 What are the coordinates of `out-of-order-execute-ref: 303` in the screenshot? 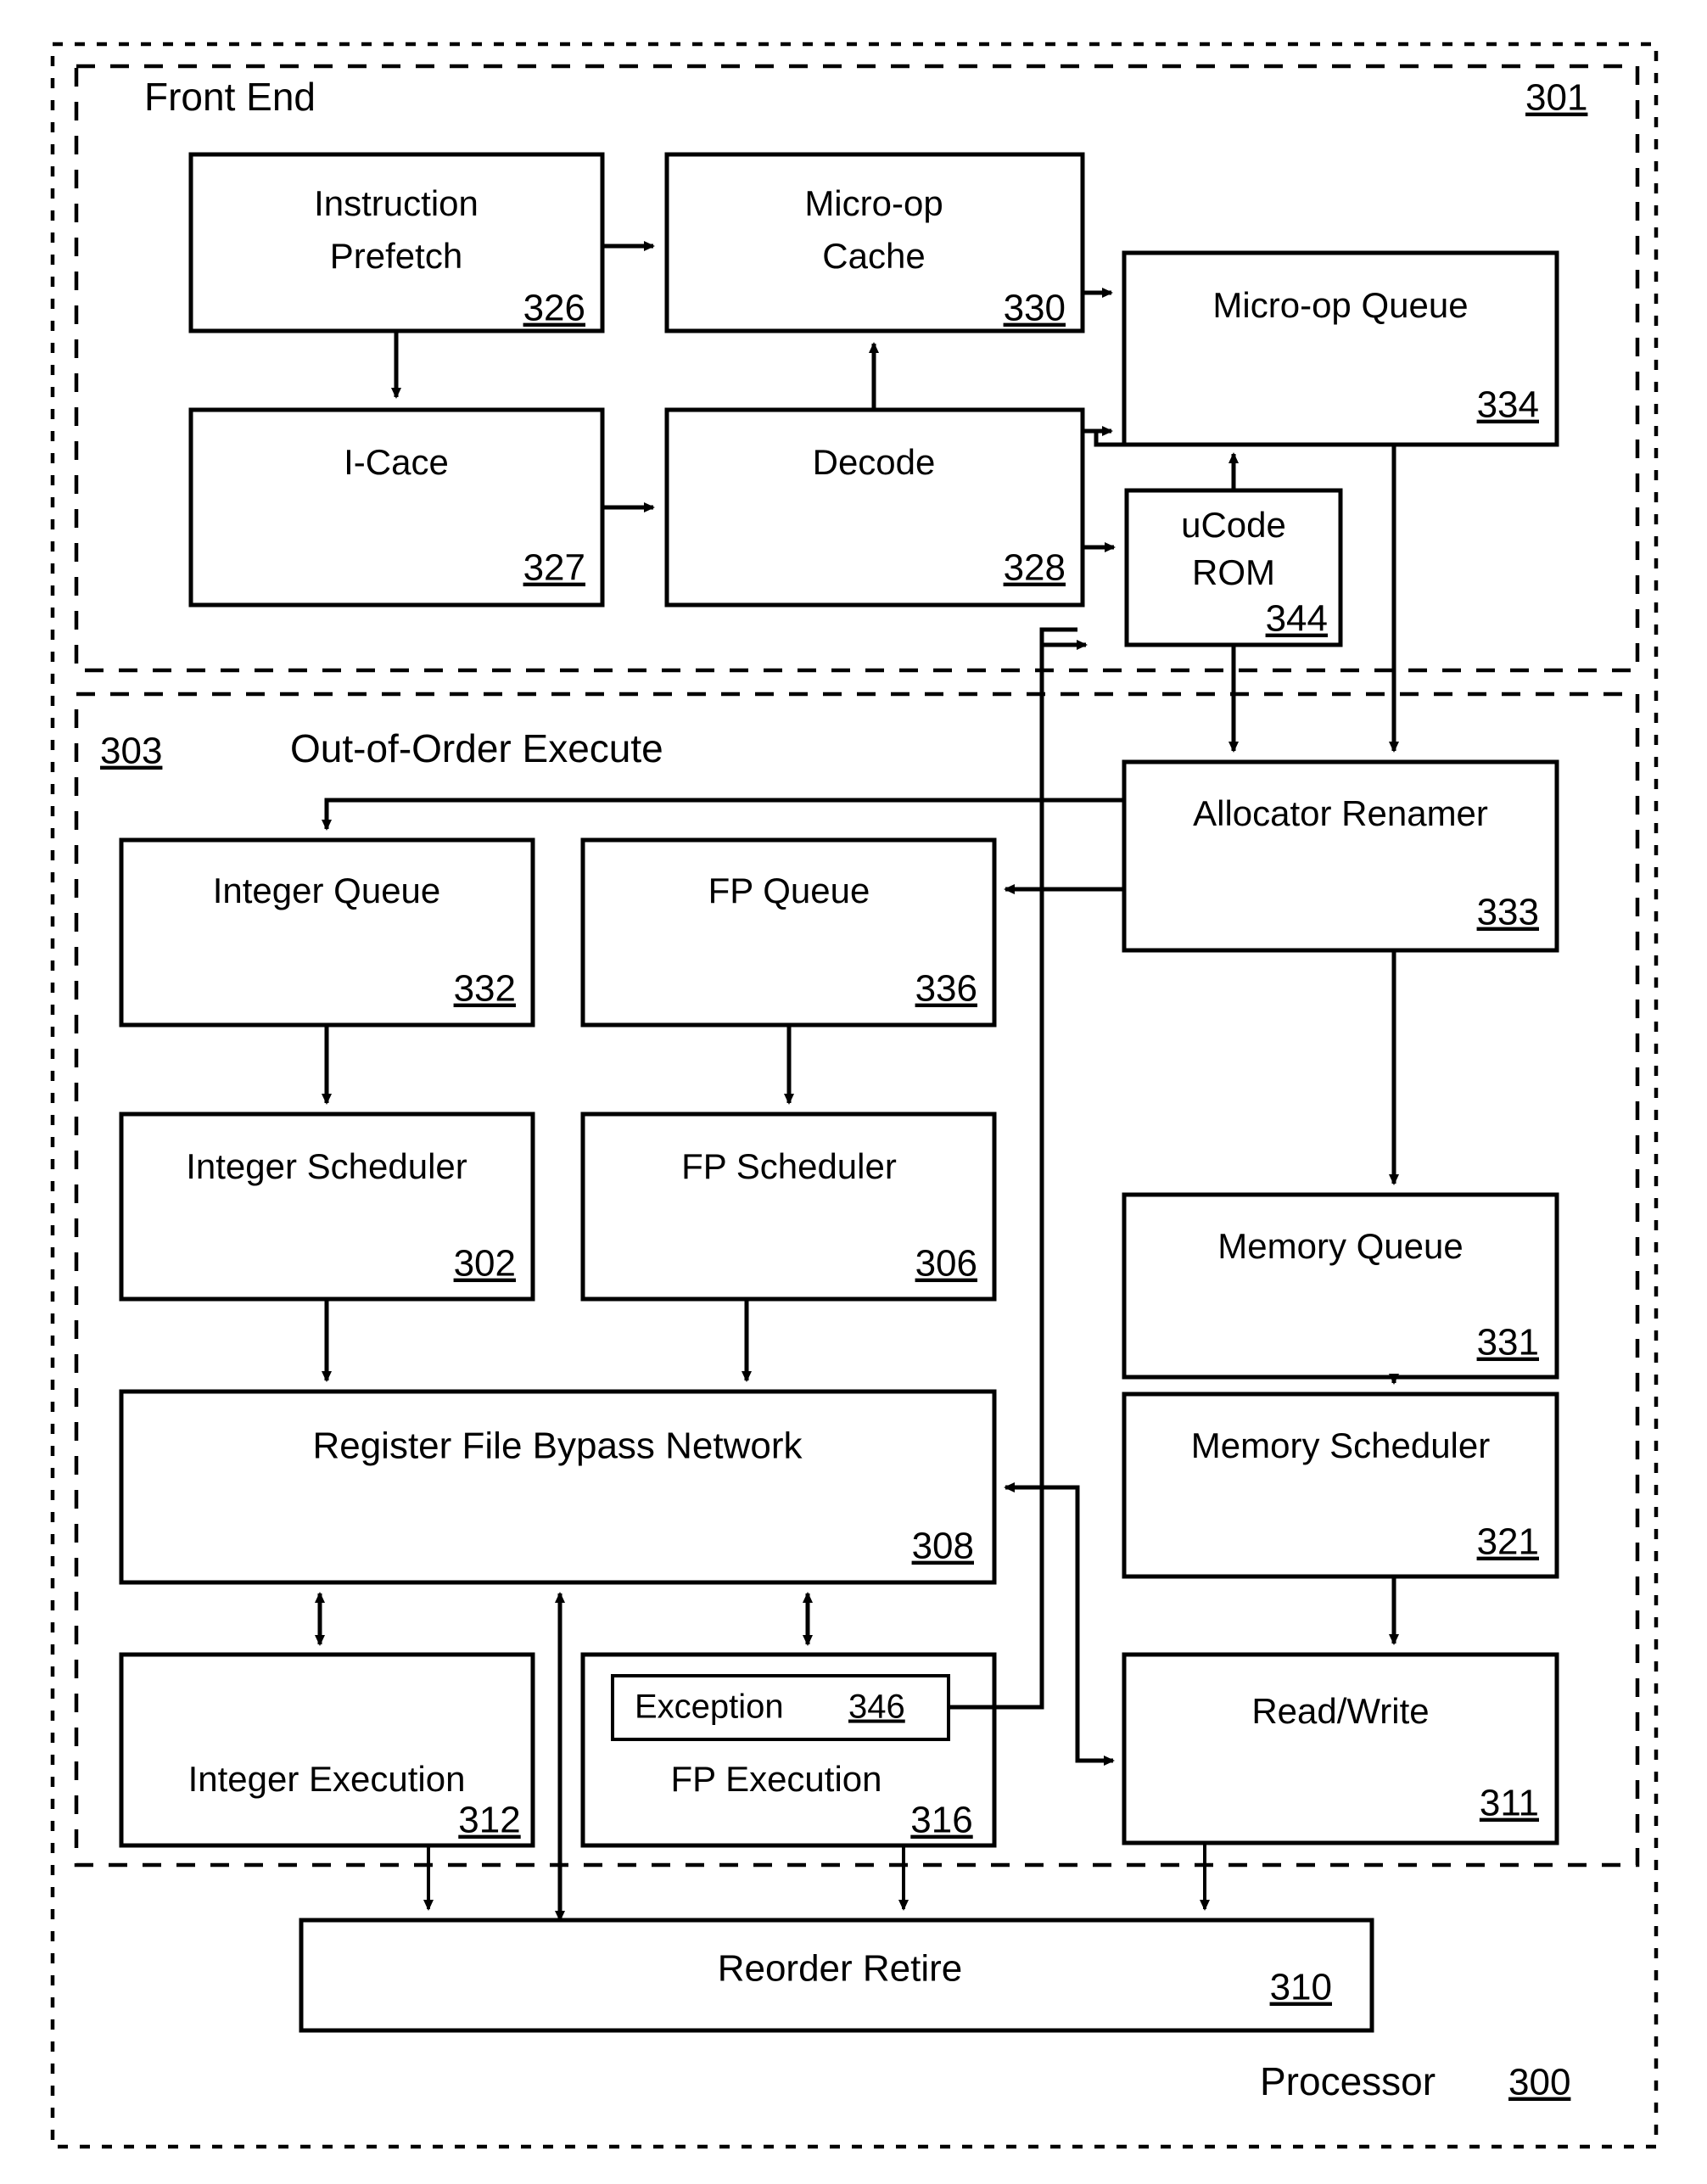 It's located at (131, 751).